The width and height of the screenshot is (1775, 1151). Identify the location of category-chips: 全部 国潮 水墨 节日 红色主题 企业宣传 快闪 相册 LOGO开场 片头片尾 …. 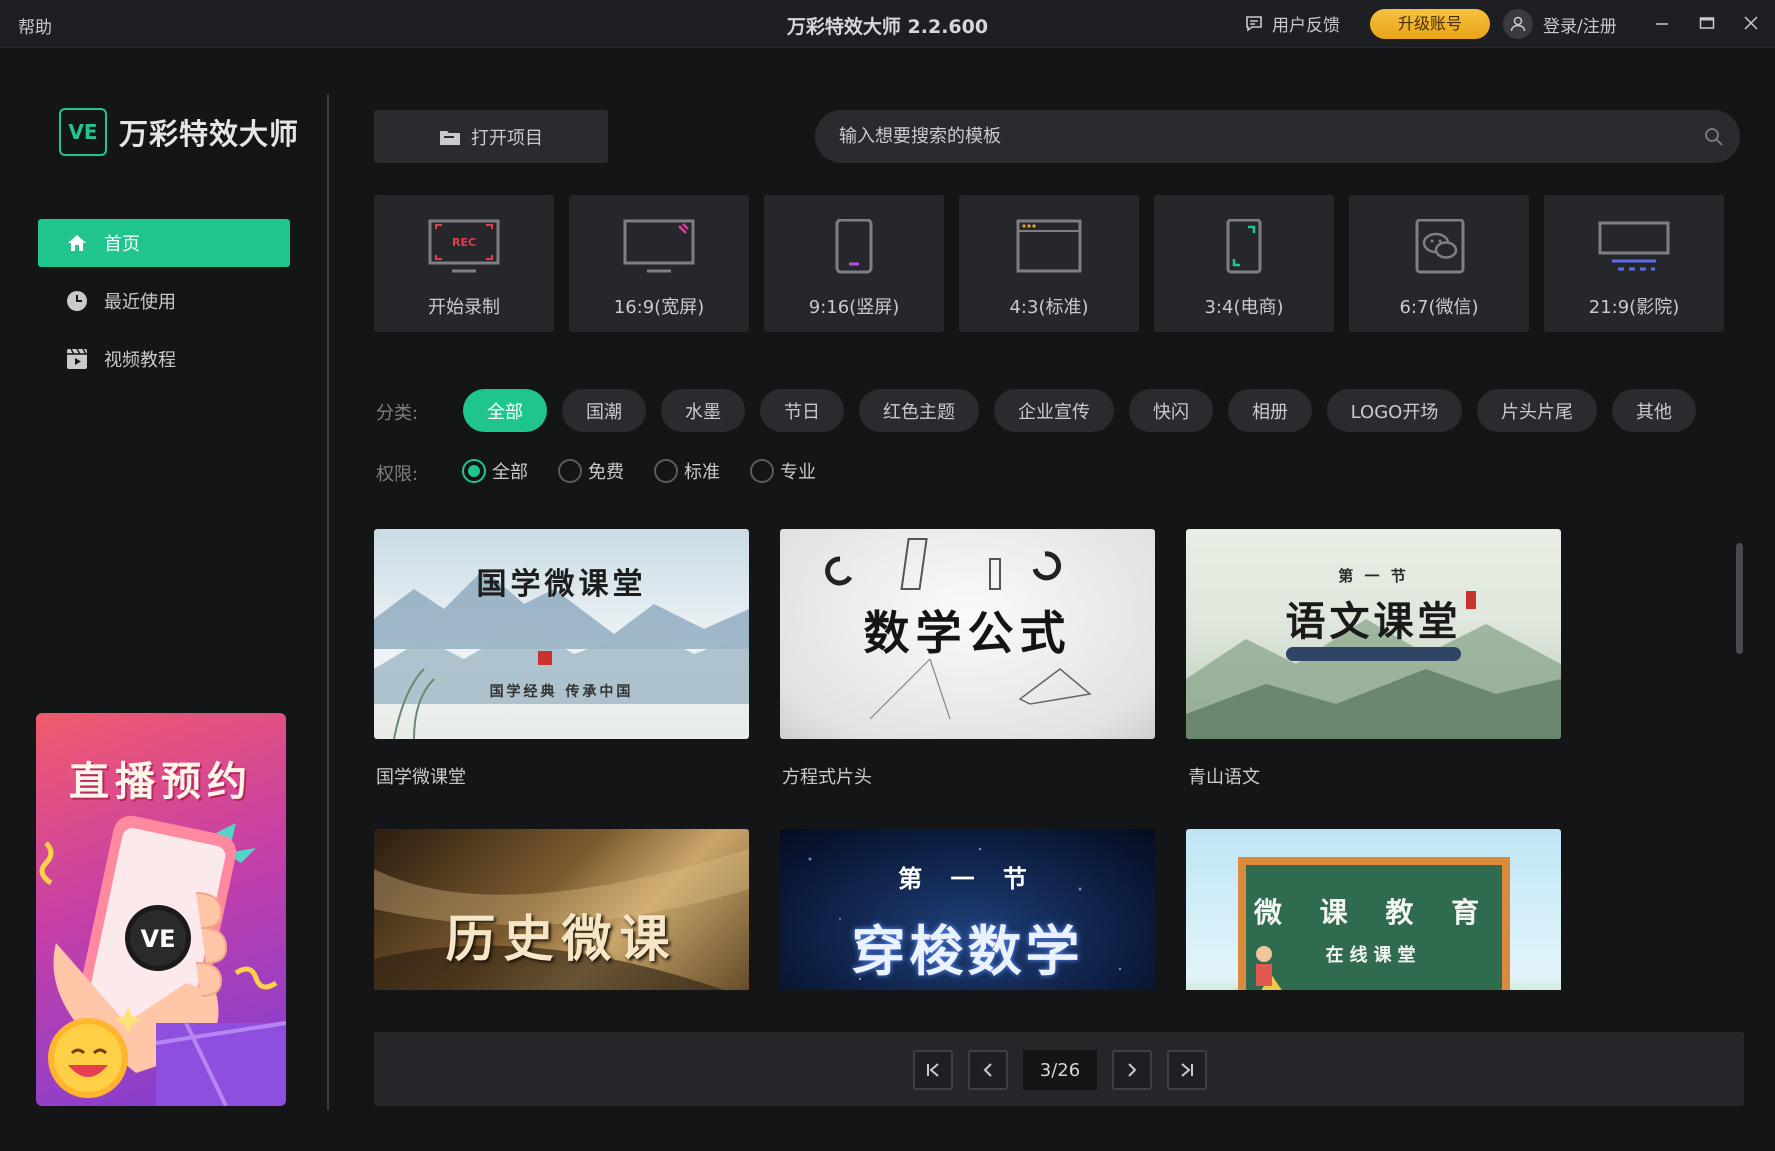
(1079, 410).